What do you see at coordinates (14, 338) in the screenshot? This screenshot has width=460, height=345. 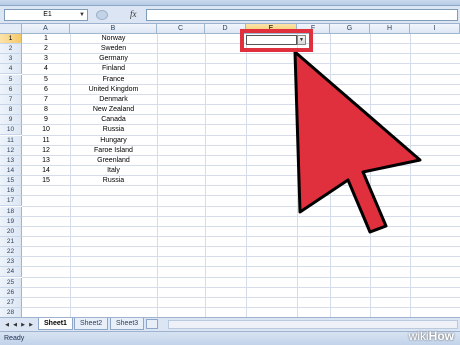 I see `status-text: Ready` at bounding box center [14, 338].